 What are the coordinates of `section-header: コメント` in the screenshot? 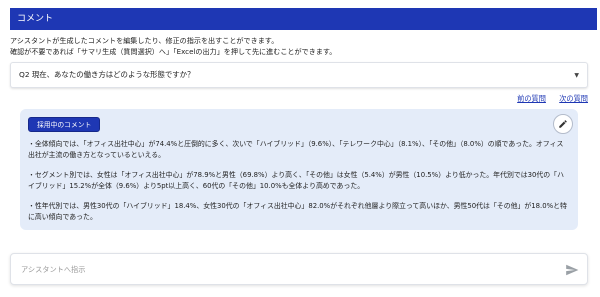 It's located at (303, 19).